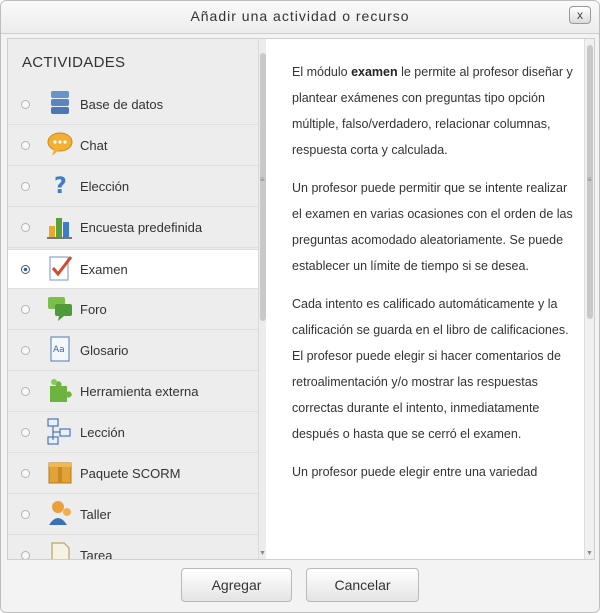 The image size is (600, 613). What do you see at coordinates (105, 186) in the screenshot?
I see `activity-label: Elección` at bounding box center [105, 186].